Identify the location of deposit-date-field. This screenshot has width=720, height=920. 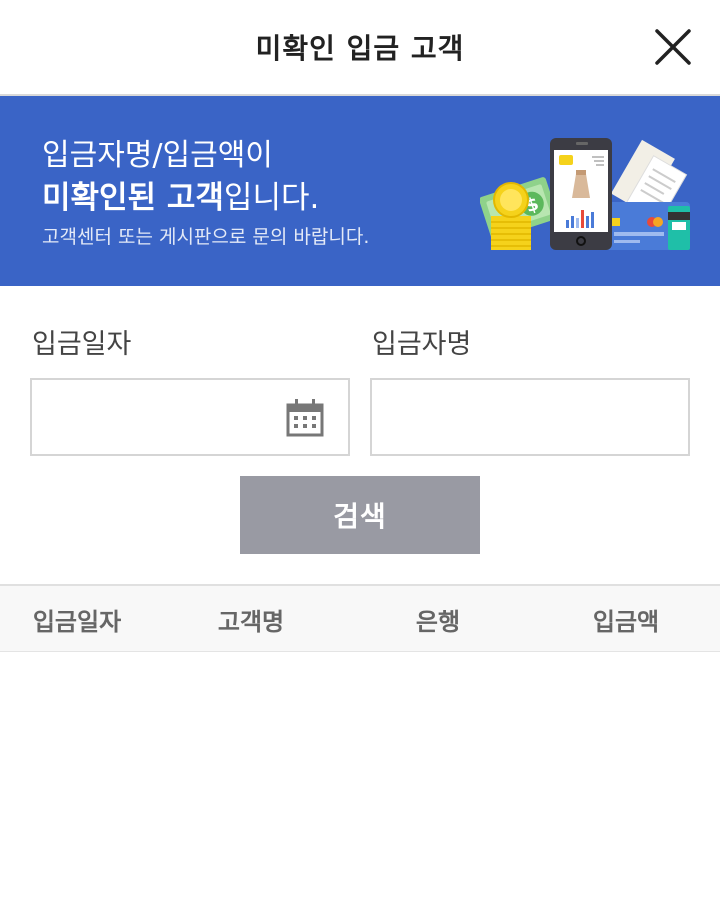
(190, 417).